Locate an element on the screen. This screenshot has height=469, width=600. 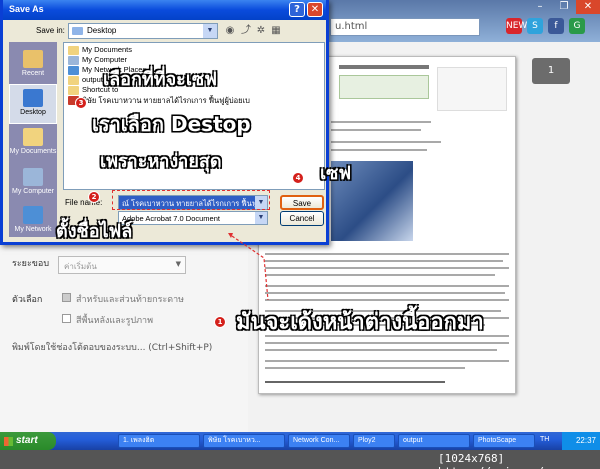
watermark-text: [1024x768] https://upic.me/ is located at coordinates (491, 460).